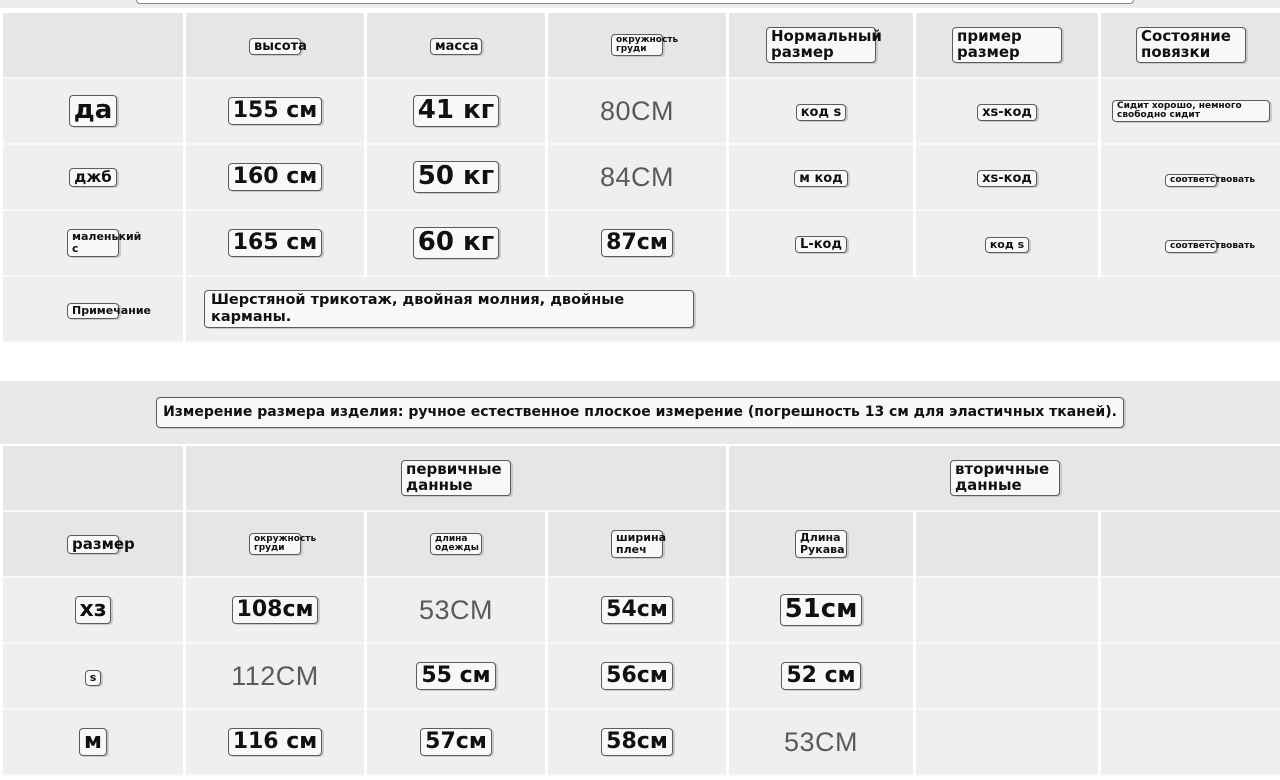 The image size is (1280, 780). What do you see at coordinates (93, 112) in the screenshot?
I see `row-label: да` at bounding box center [93, 112].